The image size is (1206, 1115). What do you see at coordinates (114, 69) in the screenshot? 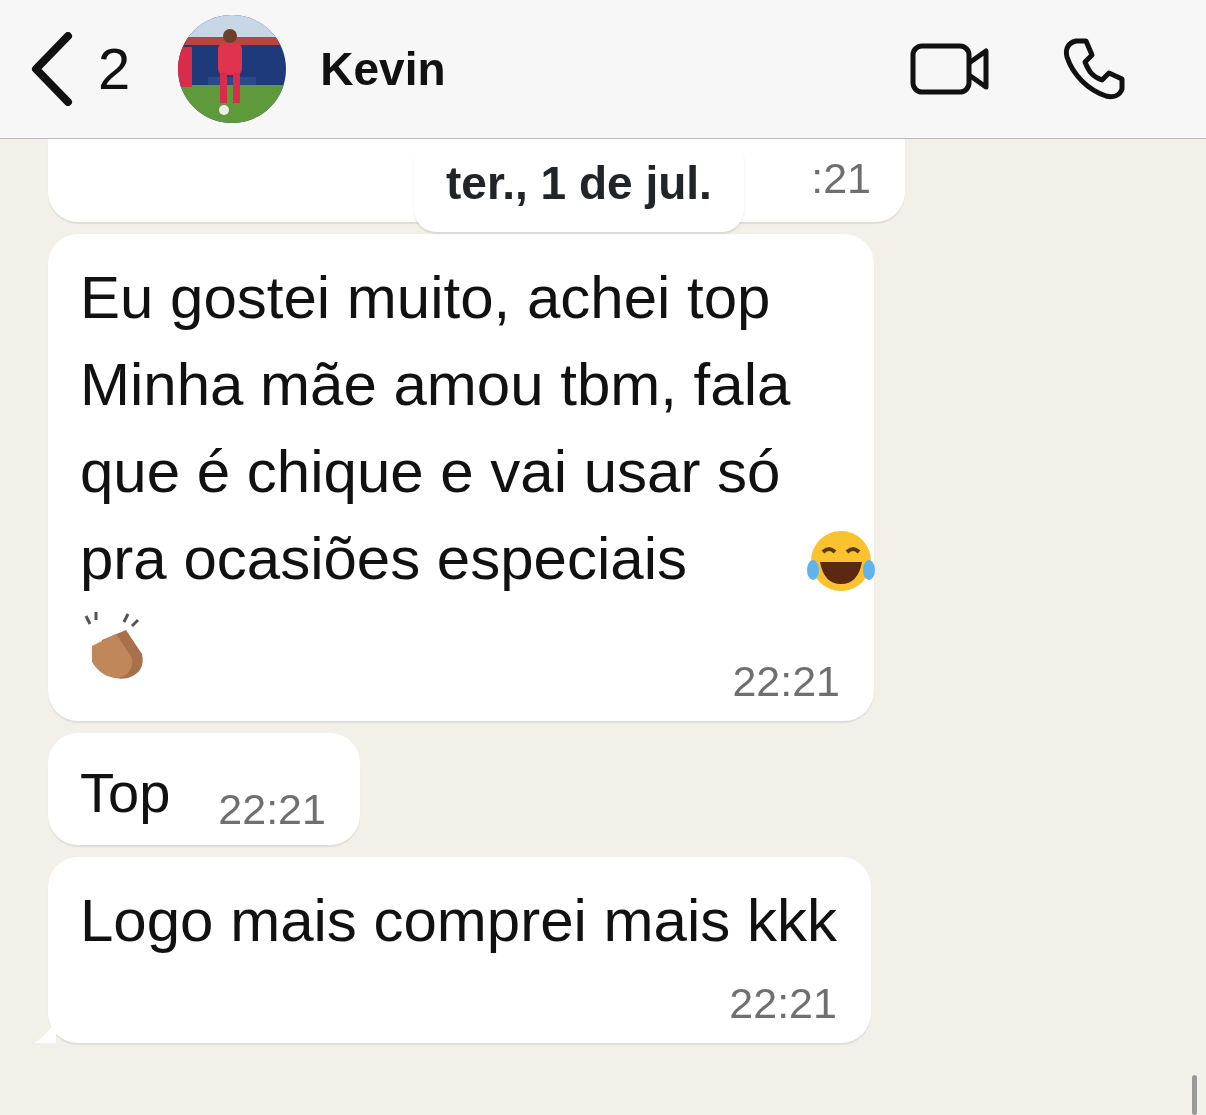
I see `unread-count: 2` at bounding box center [114, 69].